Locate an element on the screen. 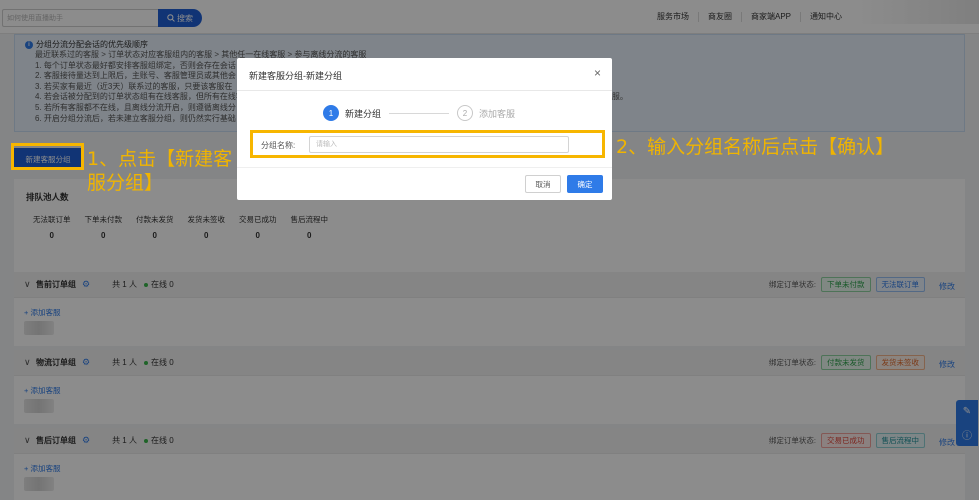 The width and height of the screenshot is (979, 500). annotation-step1: 1、点击【新建客服分组】 is located at coordinates (160, 171).